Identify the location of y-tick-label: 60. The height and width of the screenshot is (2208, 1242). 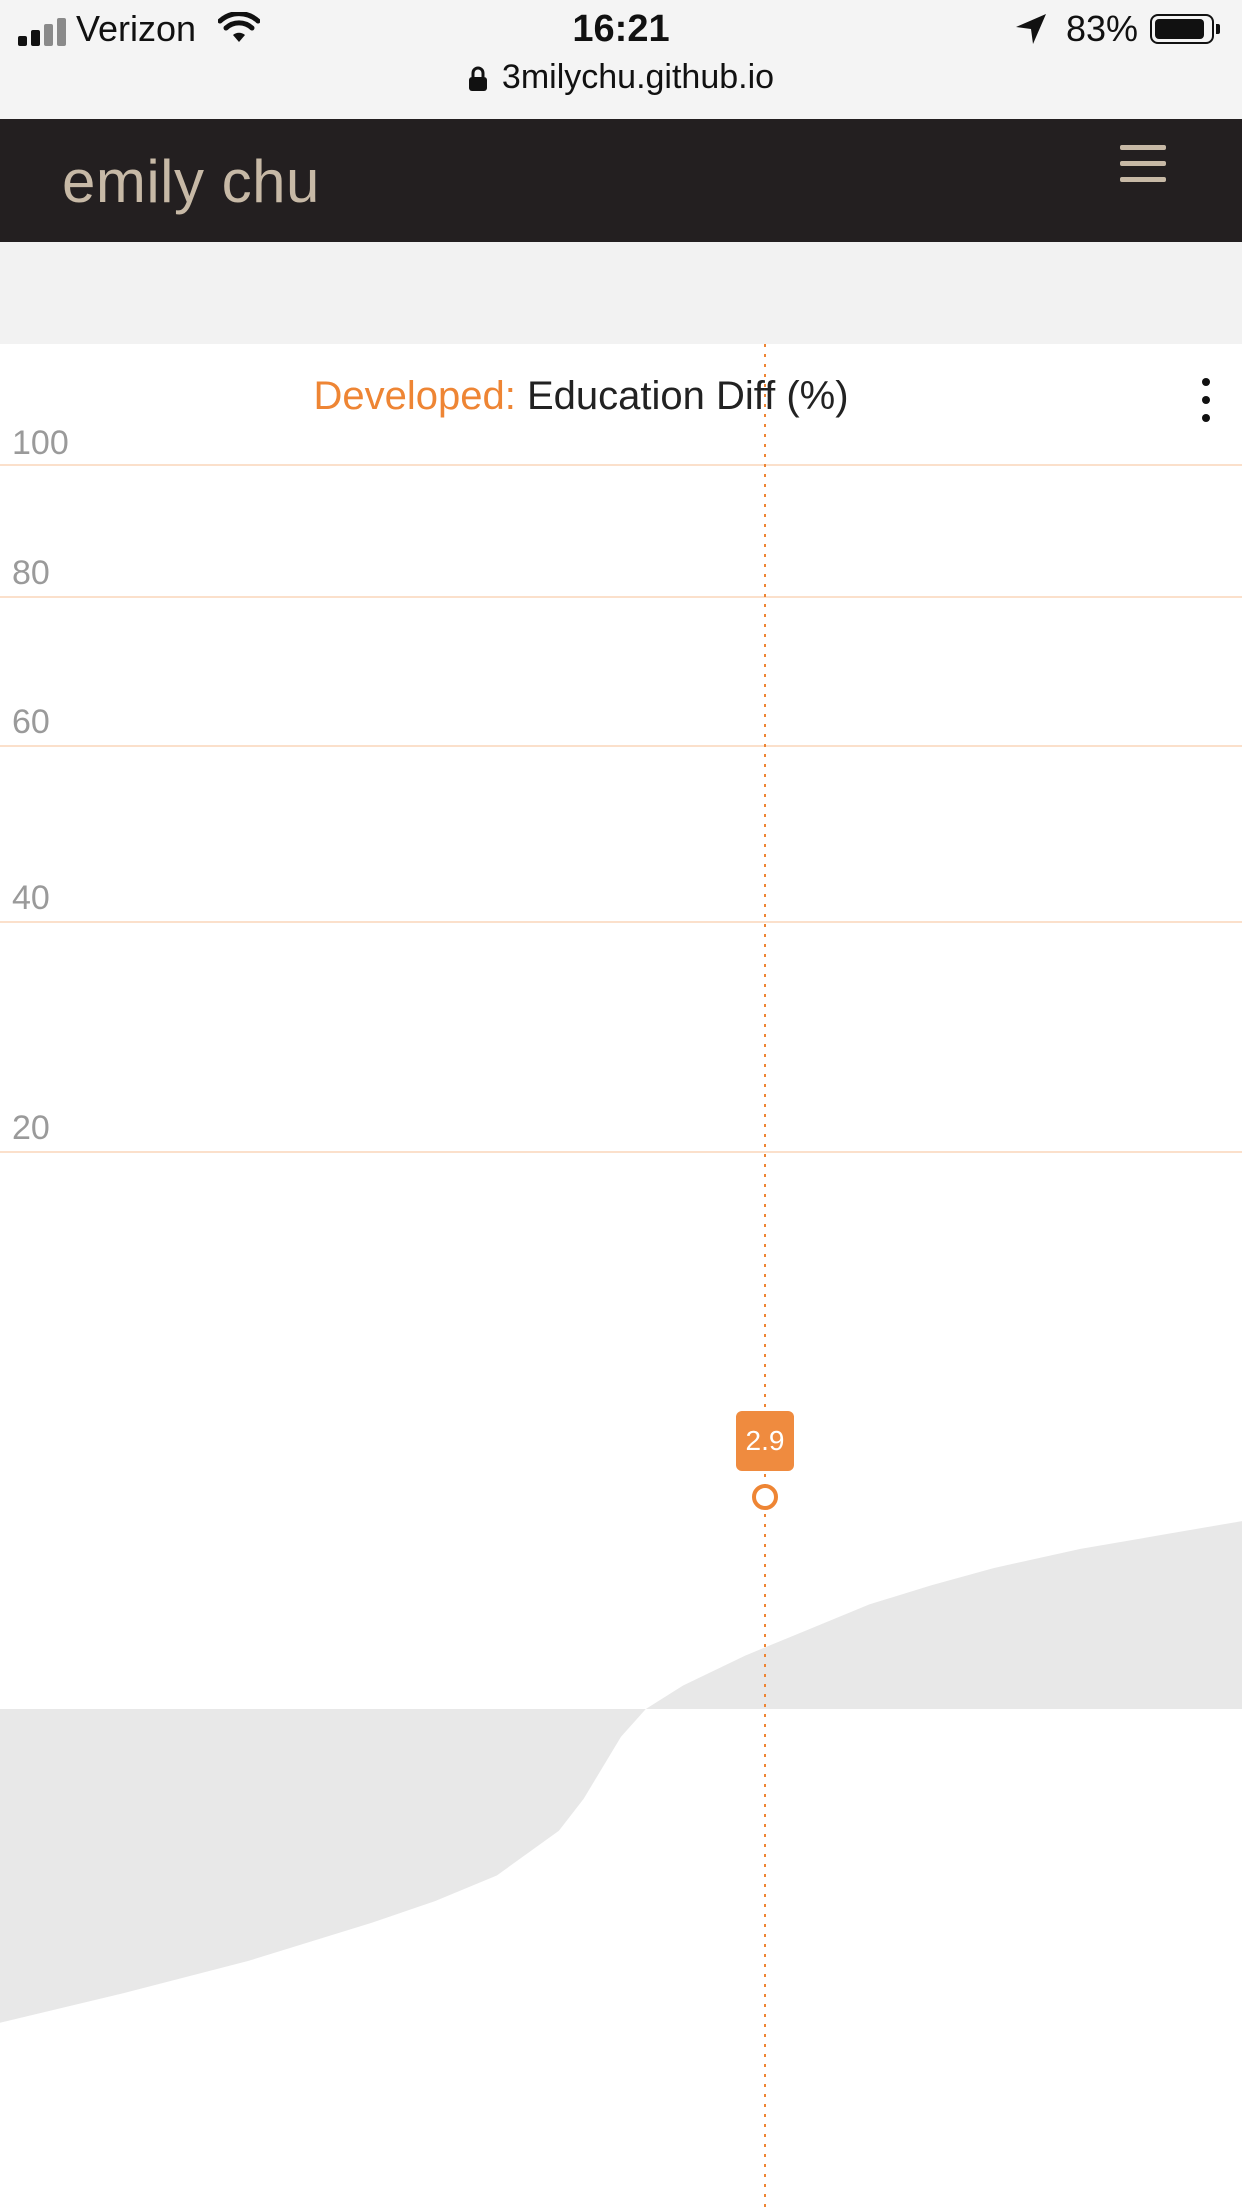
(31, 722).